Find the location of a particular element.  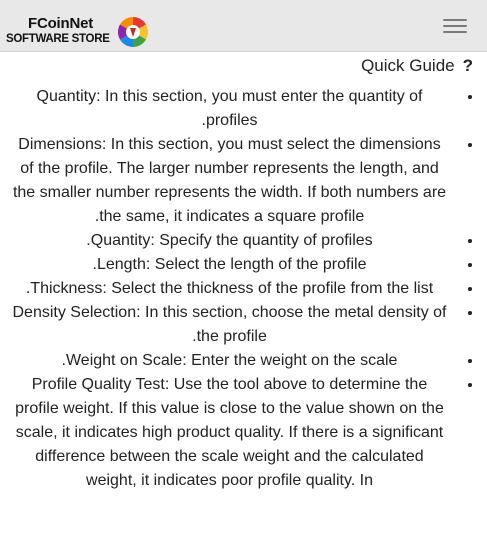

brand-subtitle: SOFTWARE STORE is located at coordinates (58, 39).